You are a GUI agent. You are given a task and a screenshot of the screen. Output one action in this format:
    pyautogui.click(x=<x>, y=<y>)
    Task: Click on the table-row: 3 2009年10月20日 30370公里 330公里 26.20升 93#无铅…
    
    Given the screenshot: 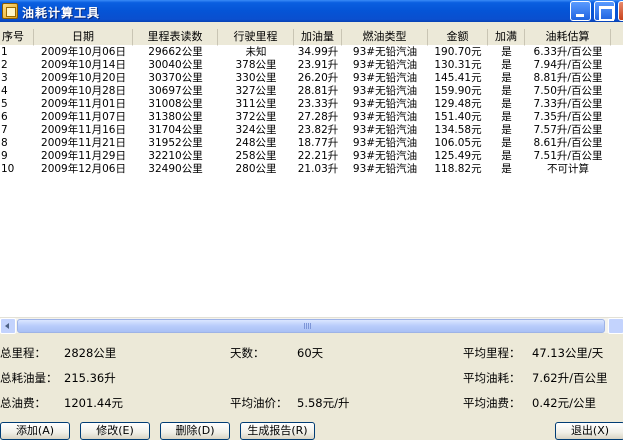 What is the action you would take?
    pyautogui.click(x=311, y=78)
    